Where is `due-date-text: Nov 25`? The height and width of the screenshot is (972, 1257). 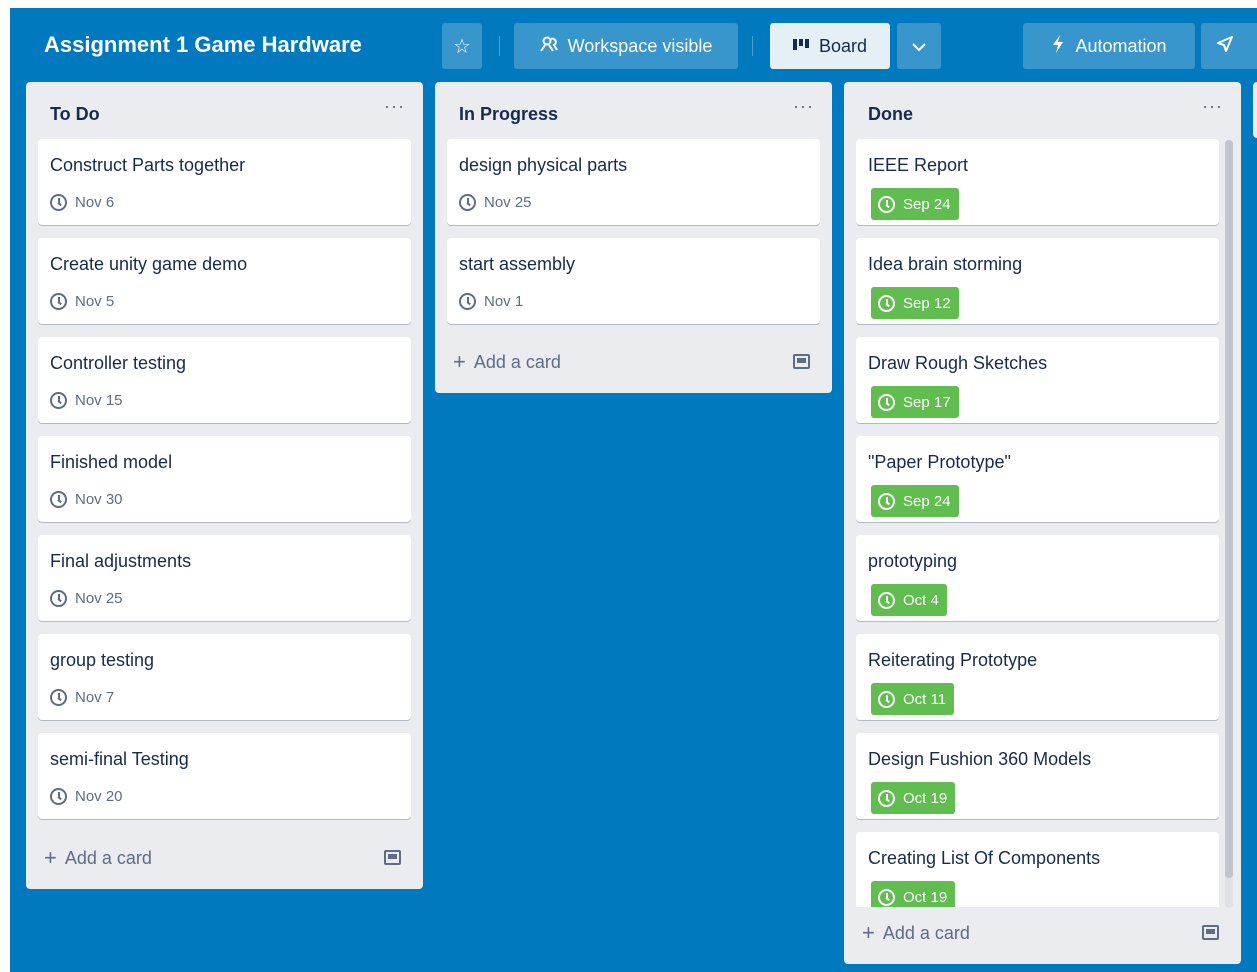
due-date-text: Nov 25 is located at coordinates (508, 202).